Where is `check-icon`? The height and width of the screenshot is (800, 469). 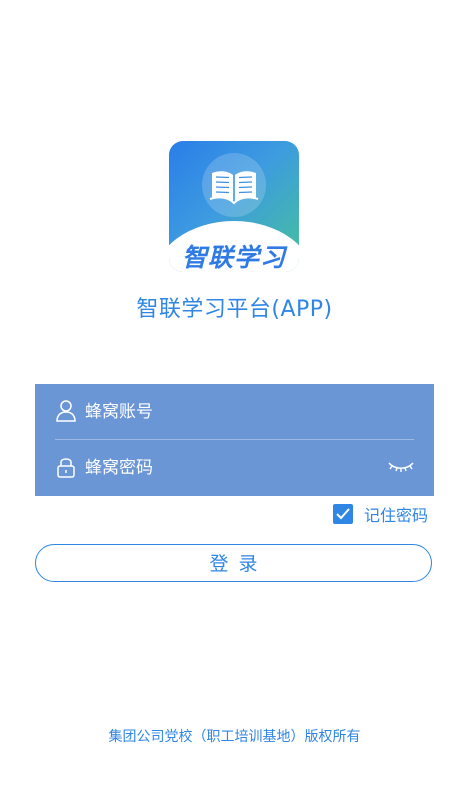 check-icon is located at coordinates (343, 514).